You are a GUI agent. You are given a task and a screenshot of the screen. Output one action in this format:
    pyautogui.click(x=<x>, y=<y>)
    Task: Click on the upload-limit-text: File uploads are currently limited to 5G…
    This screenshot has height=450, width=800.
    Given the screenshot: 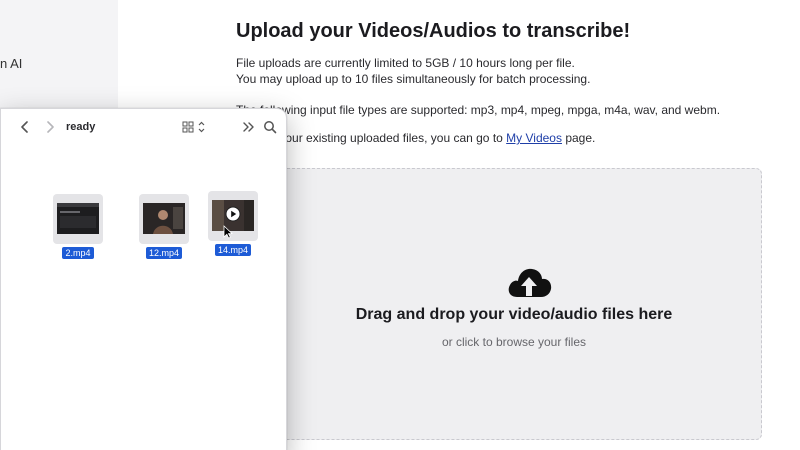 What is the action you would take?
    pyautogui.click(x=405, y=63)
    